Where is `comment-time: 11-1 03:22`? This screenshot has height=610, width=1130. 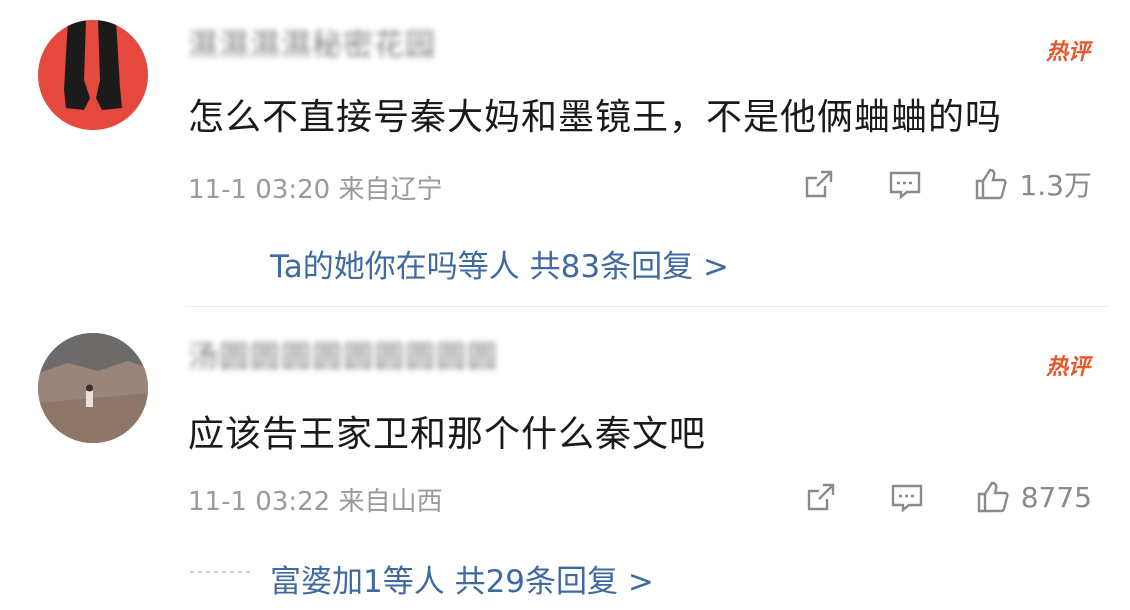 comment-time: 11-1 03:22 is located at coordinates (259, 502).